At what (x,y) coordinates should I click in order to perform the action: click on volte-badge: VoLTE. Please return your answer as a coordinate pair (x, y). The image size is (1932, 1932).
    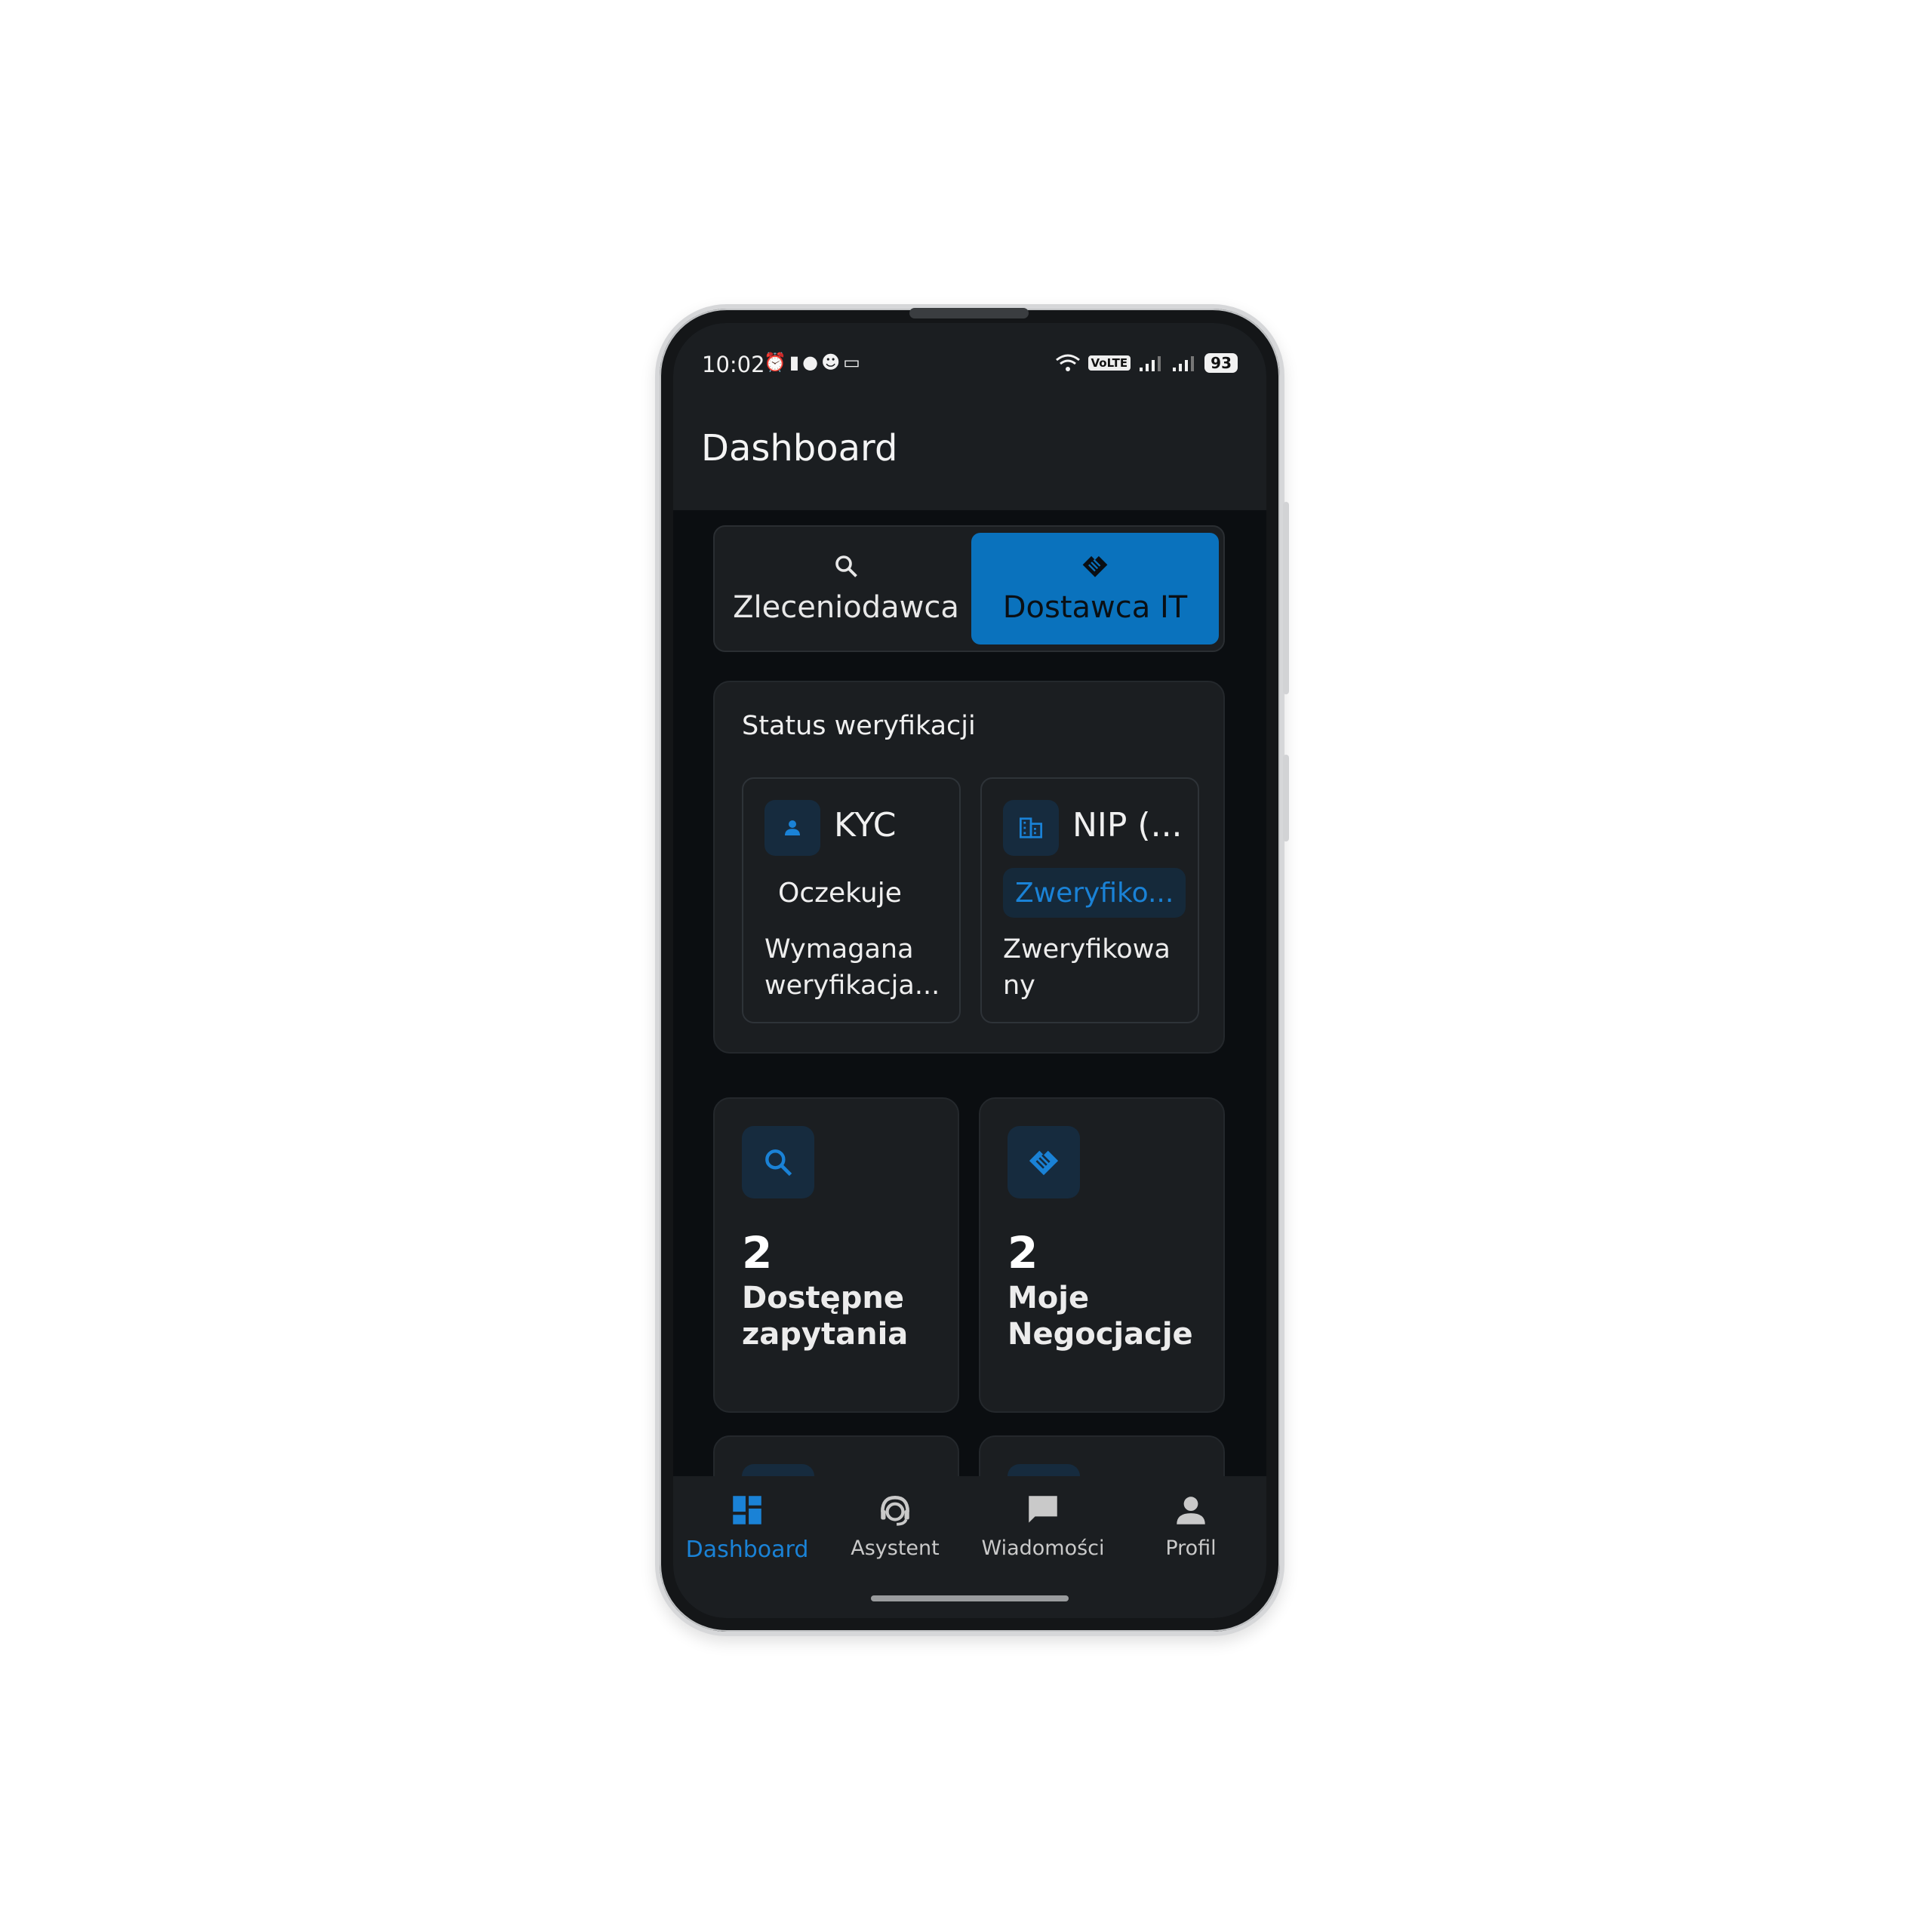
    Looking at the image, I should click on (1109, 363).